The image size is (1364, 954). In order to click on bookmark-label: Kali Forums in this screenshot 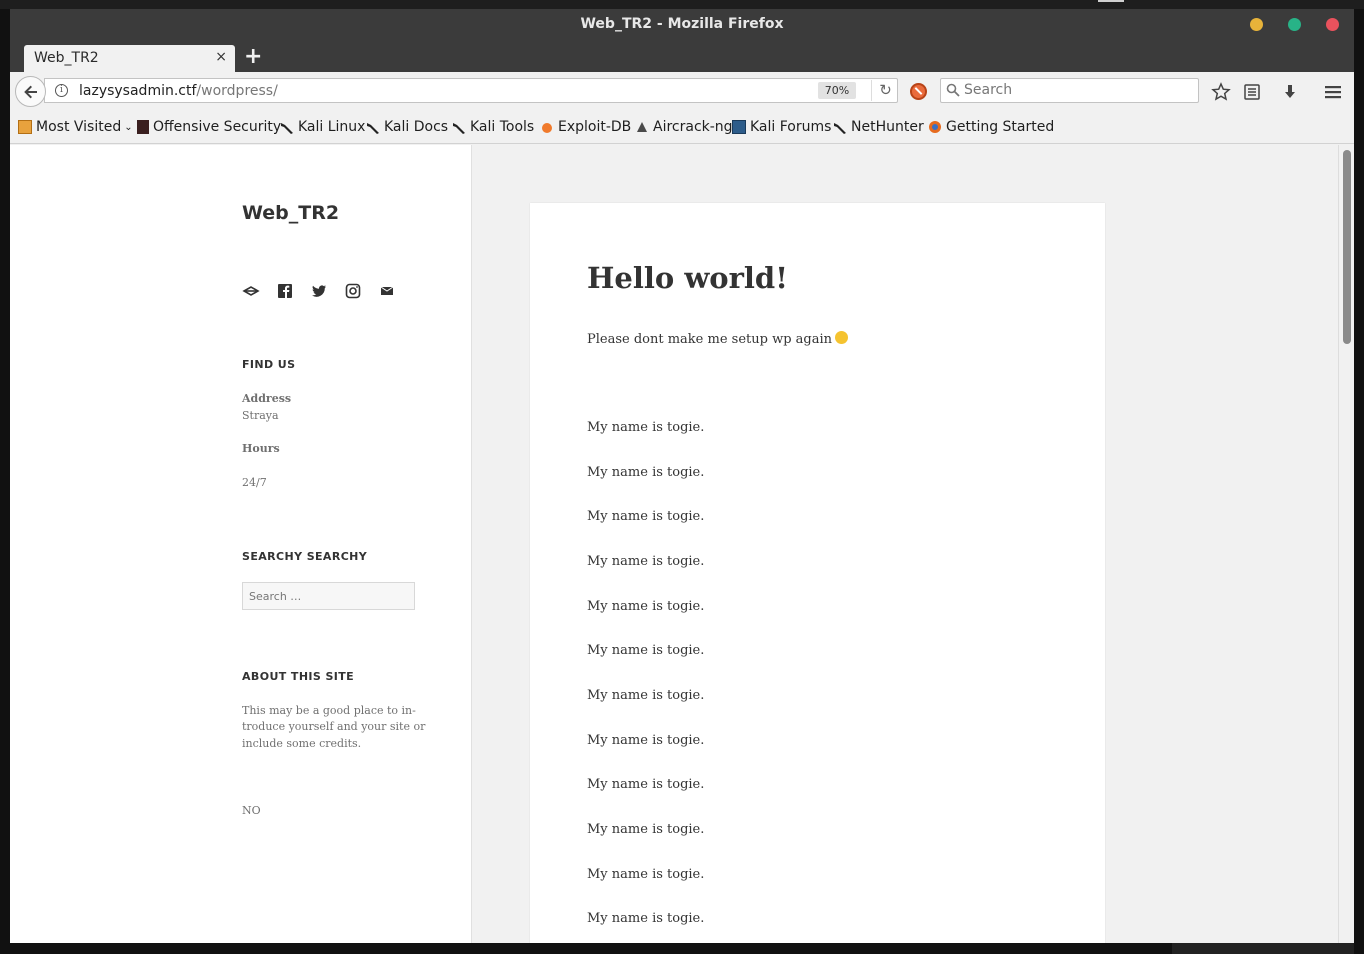, I will do `click(791, 127)`.